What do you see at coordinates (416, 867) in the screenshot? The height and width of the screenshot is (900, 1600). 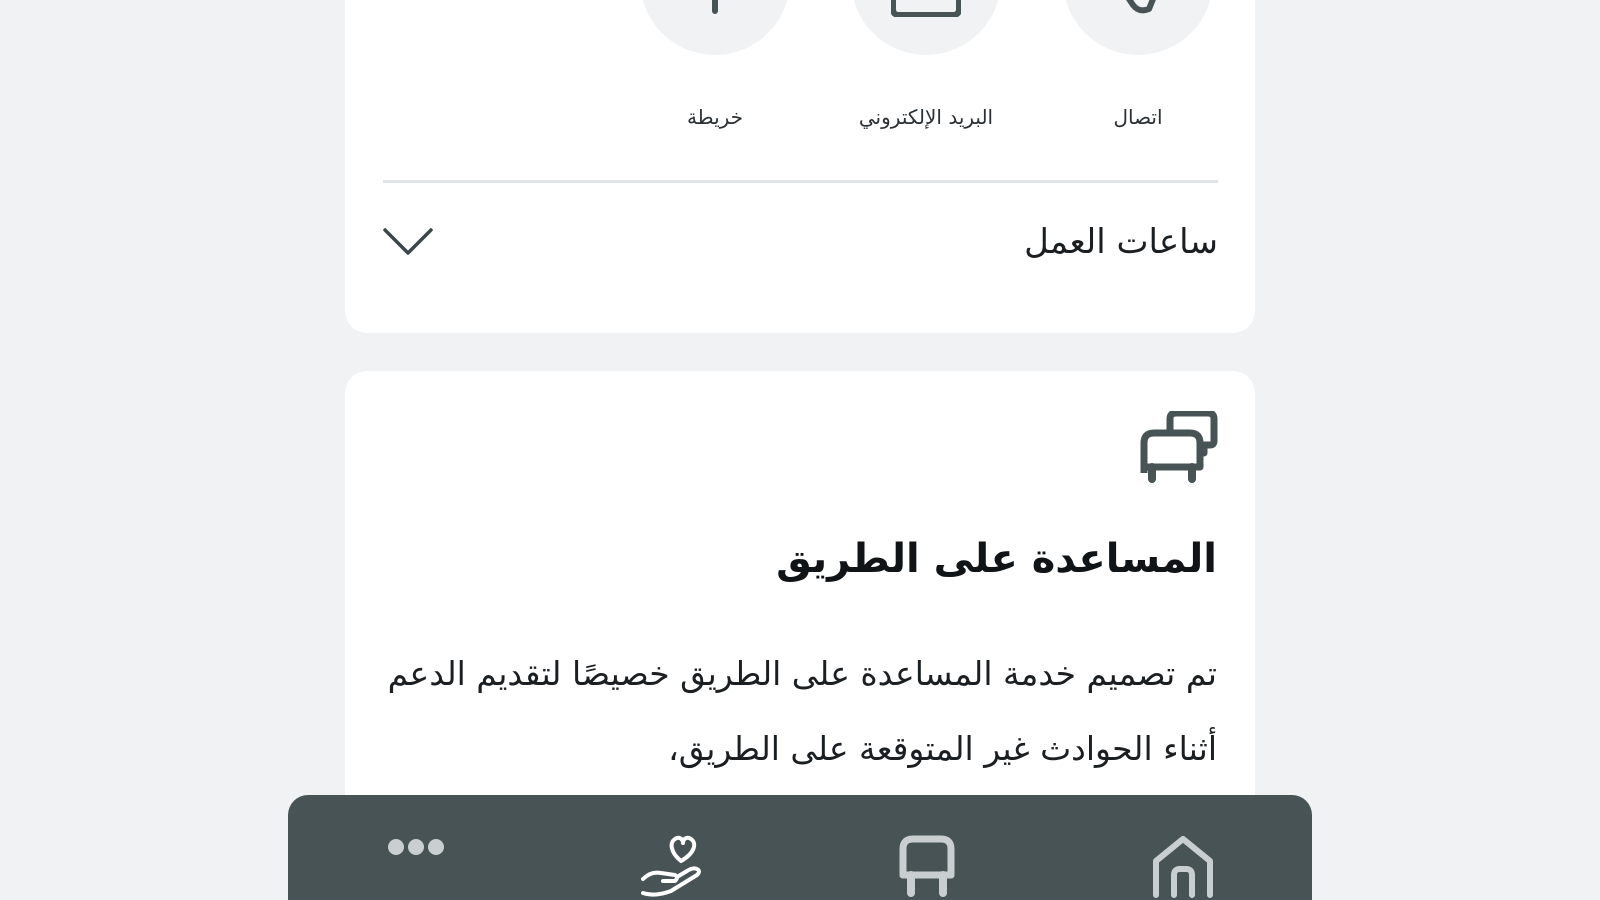 I see `nav-item-more` at bounding box center [416, 867].